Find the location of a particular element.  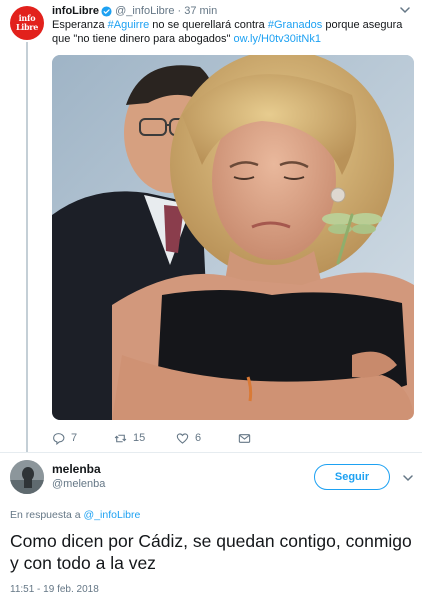

tweet-action-bar: 7 15 6 is located at coordinates (151, 438).